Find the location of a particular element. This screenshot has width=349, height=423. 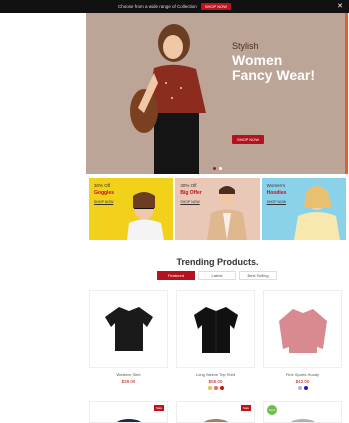

product-card: New is located at coordinates (302, 412).